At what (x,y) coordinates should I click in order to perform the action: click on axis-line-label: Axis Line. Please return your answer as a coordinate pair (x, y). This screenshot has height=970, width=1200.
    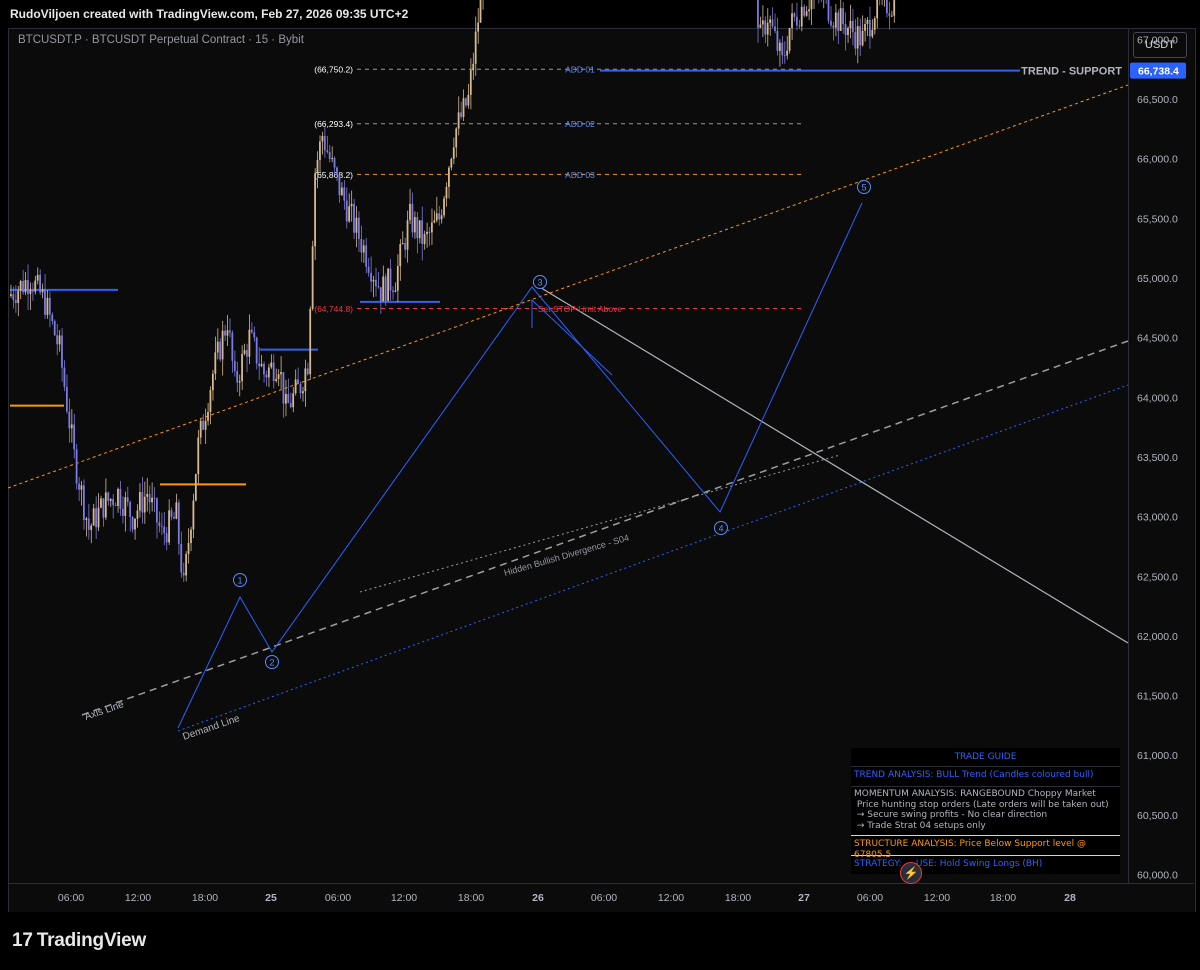
    Looking at the image, I should click on (104, 711).